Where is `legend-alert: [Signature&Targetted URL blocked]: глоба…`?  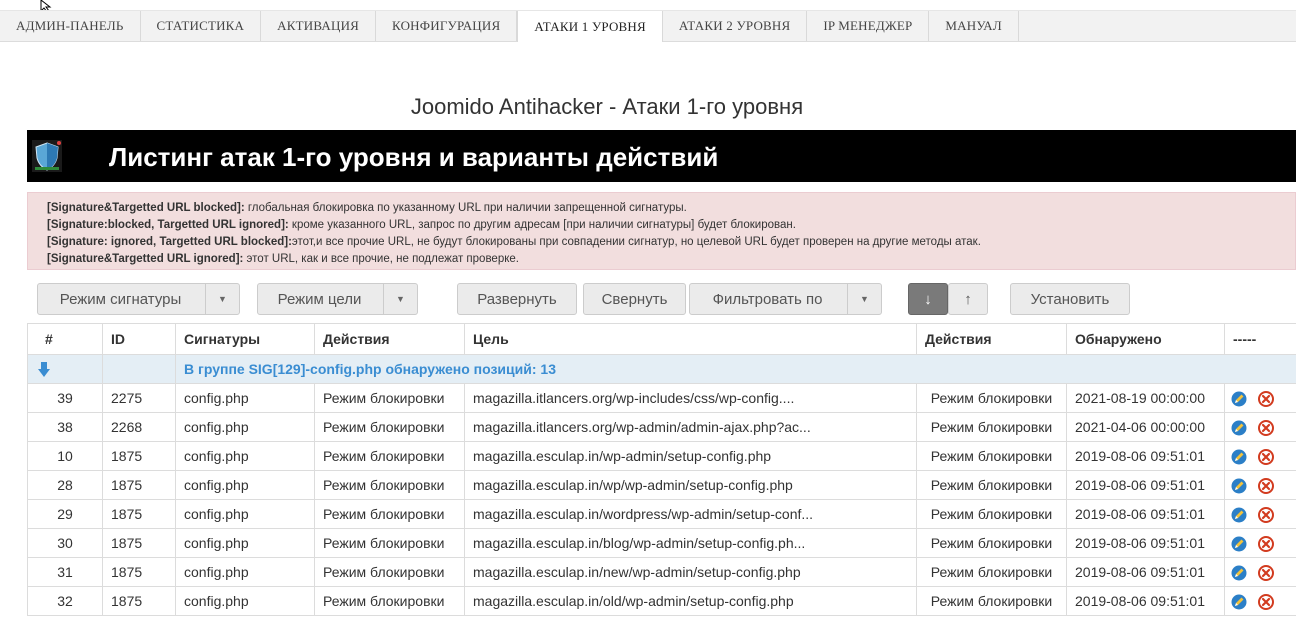 legend-alert: [Signature&Targetted URL blocked]: глоба… is located at coordinates (661, 231).